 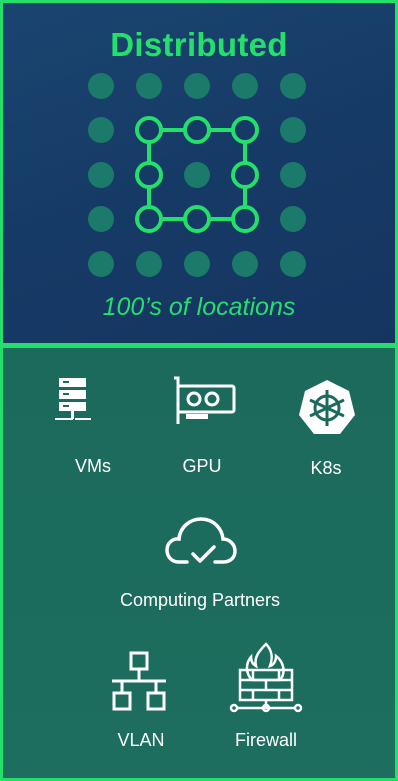 I want to click on kubernetes-icon, so click(x=327, y=407).